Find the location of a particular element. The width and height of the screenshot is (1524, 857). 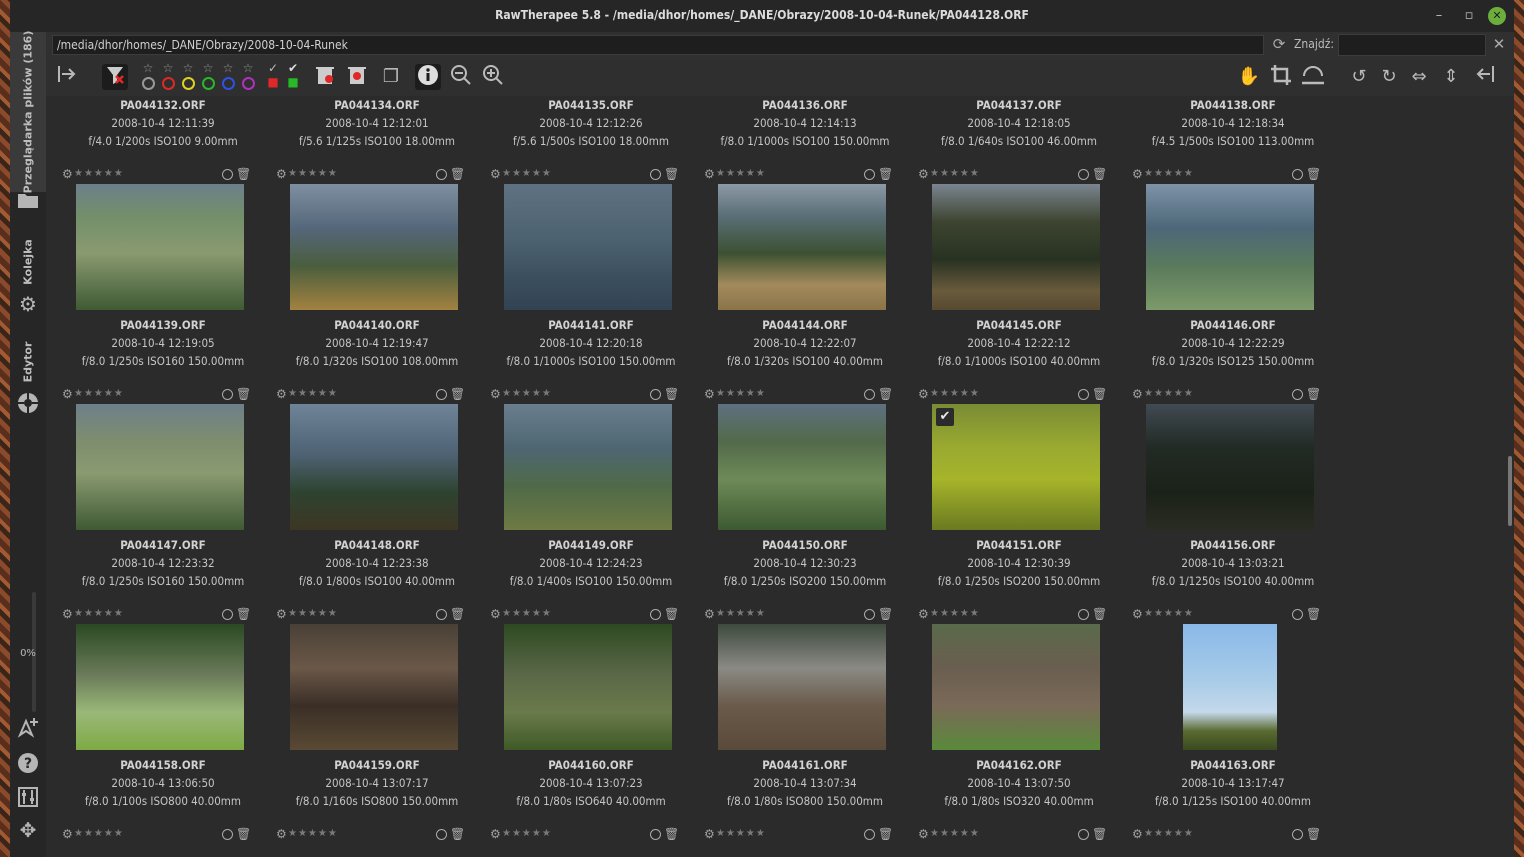

toggle-right-panel-icon is located at coordinates (1485, 77).